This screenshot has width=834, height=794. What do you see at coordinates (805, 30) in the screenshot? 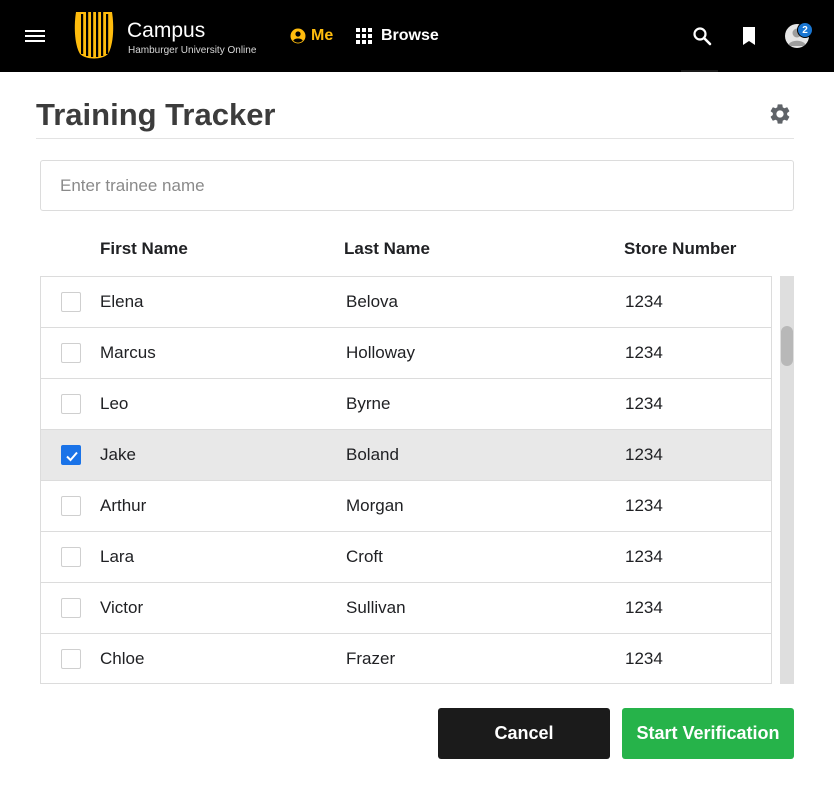
I see `notification-badge: 2` at bounding box center [805, 30].